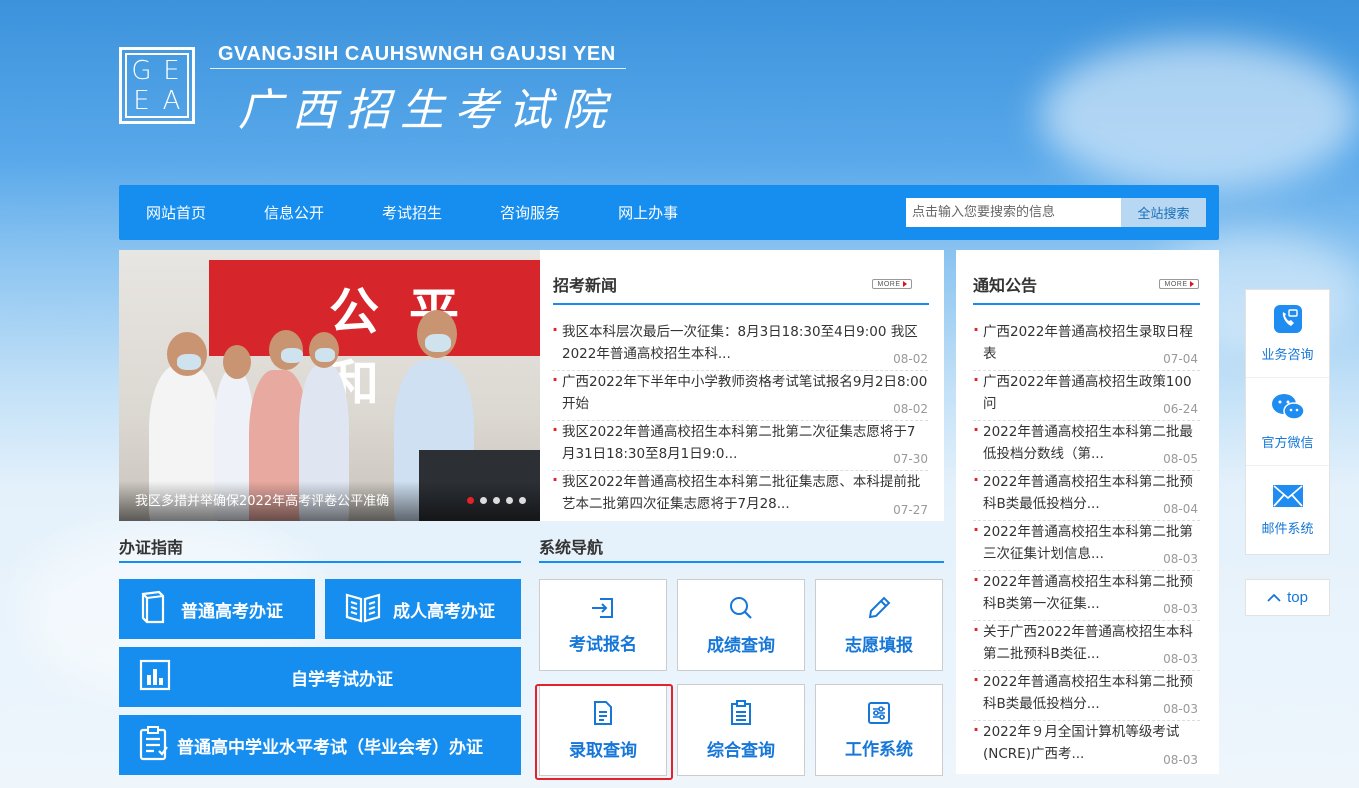 The height and width of the screenshot is (788, 1359). What do you see at coordinates (879, 749) in the screenshot?
I see `tile-label: 工作系统` at bounding box center [879, 749].